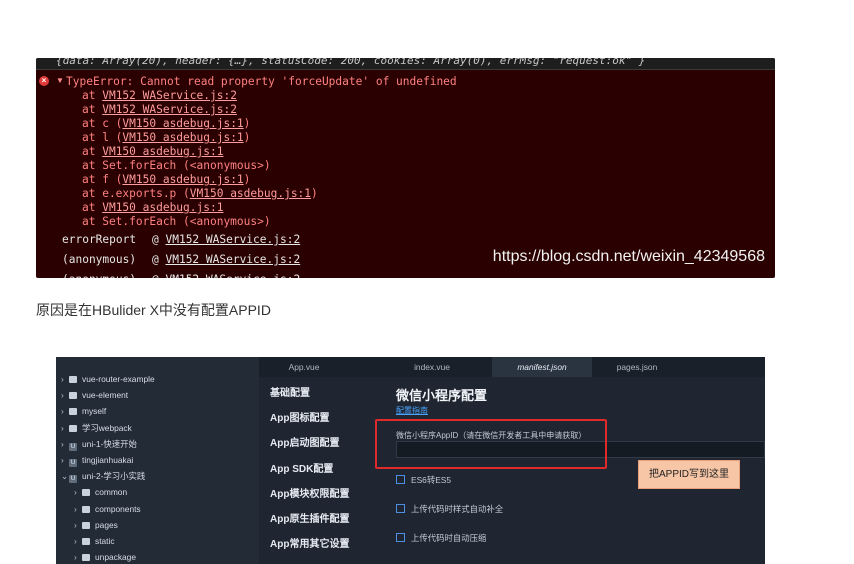 This screenshot has height=564, width=854. I want to click on file-tree-item: › static, so click(94, 541).